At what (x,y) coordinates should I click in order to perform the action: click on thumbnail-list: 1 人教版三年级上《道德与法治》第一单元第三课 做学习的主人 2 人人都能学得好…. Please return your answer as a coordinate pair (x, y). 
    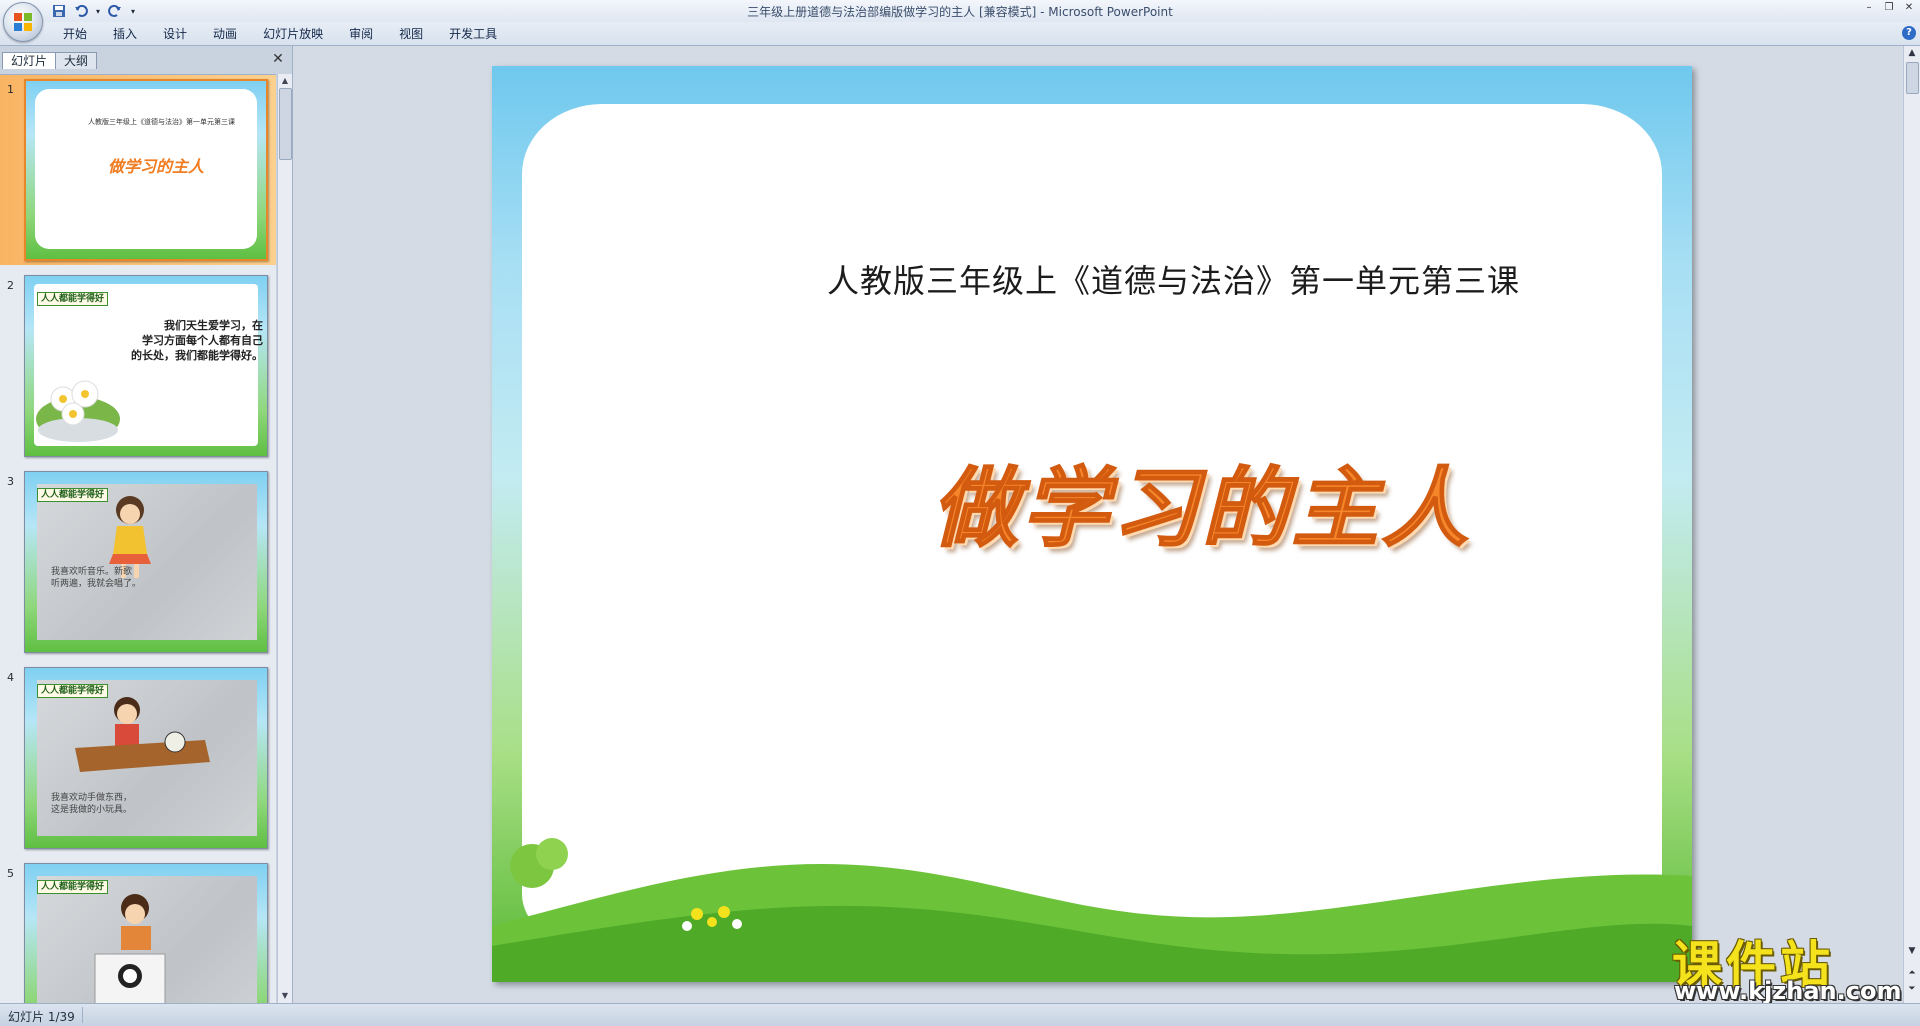
    Looking at the image, I should click on (138, 539).